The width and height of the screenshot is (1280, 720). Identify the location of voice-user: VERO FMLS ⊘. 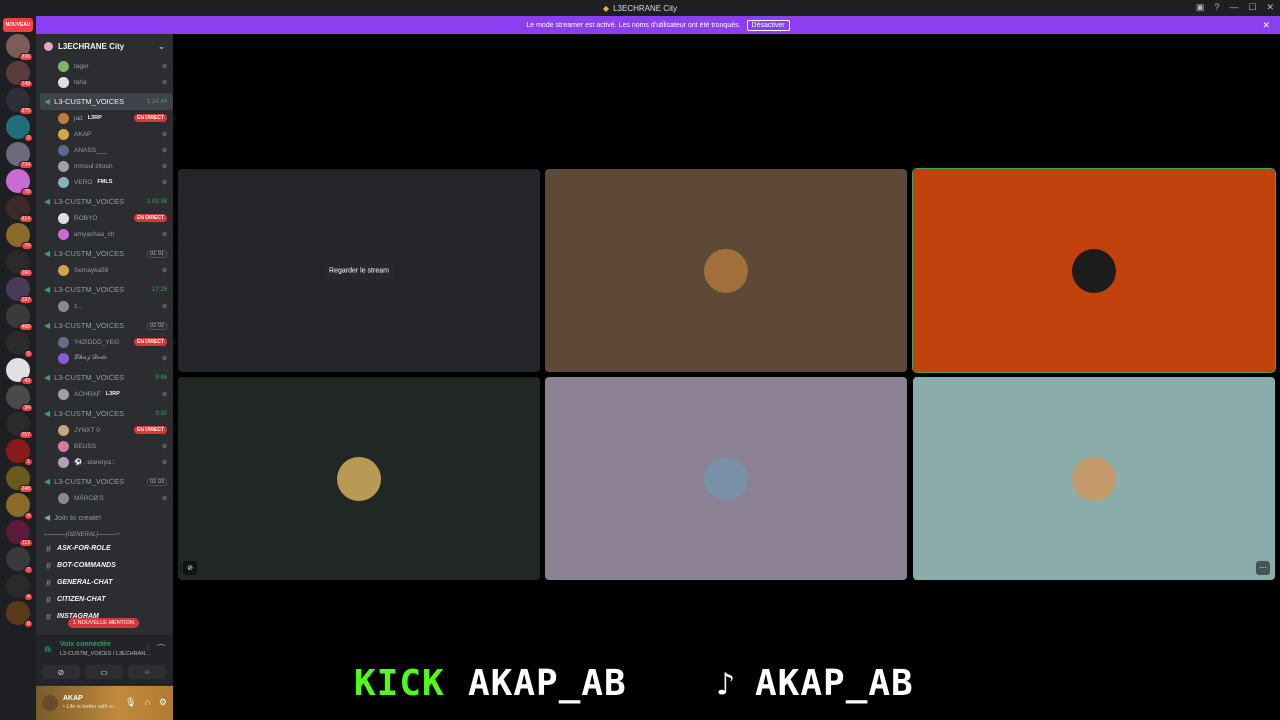
(104, 182).